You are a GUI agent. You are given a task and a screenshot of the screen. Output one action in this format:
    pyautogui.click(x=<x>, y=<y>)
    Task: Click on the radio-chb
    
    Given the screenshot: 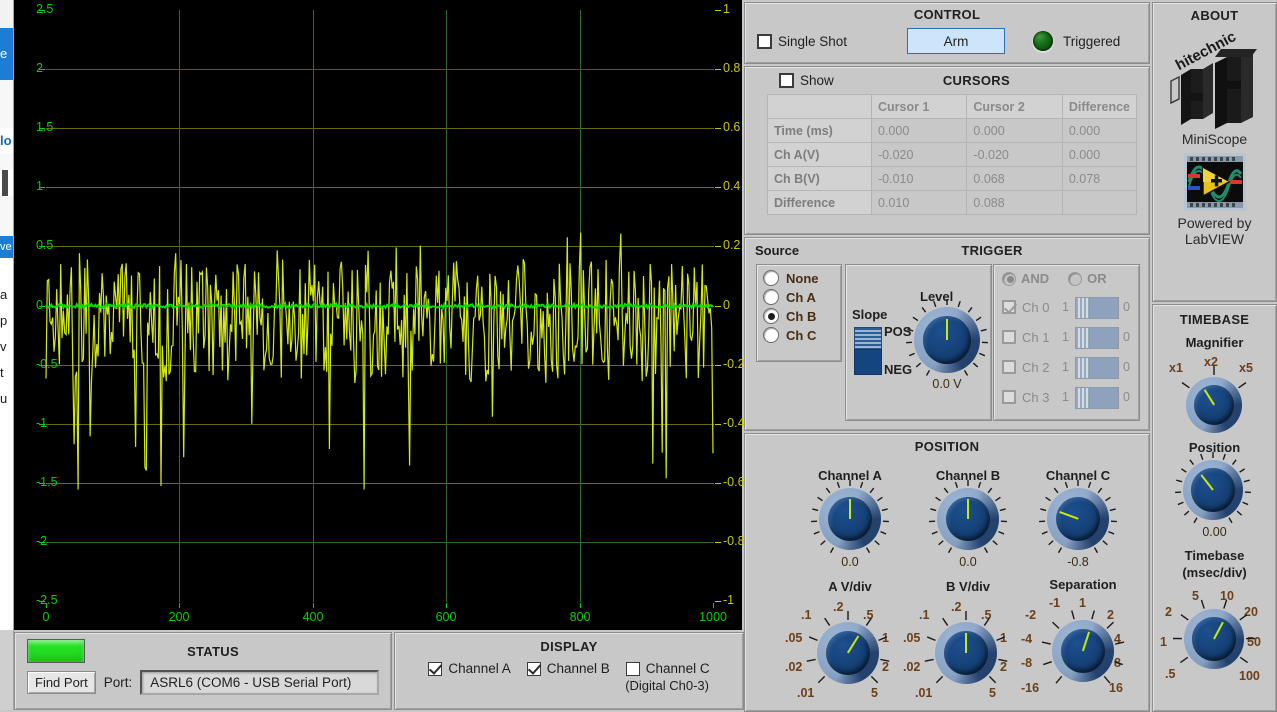 What is the action you would take?
    pyautogui.click(x=771, y=316)
    